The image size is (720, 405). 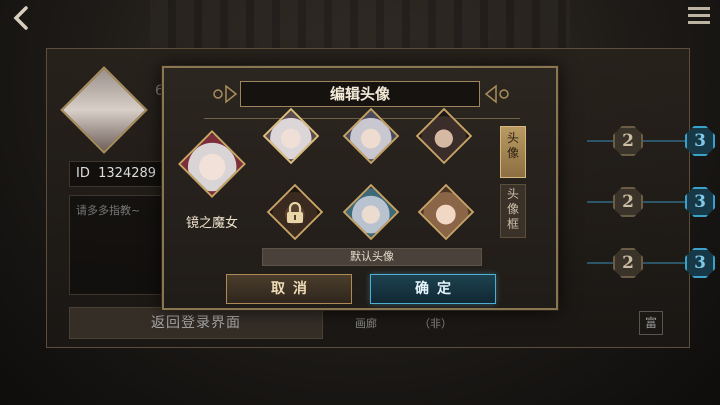 I want to click on back-arrow-icon, so click(x=22, y=18).